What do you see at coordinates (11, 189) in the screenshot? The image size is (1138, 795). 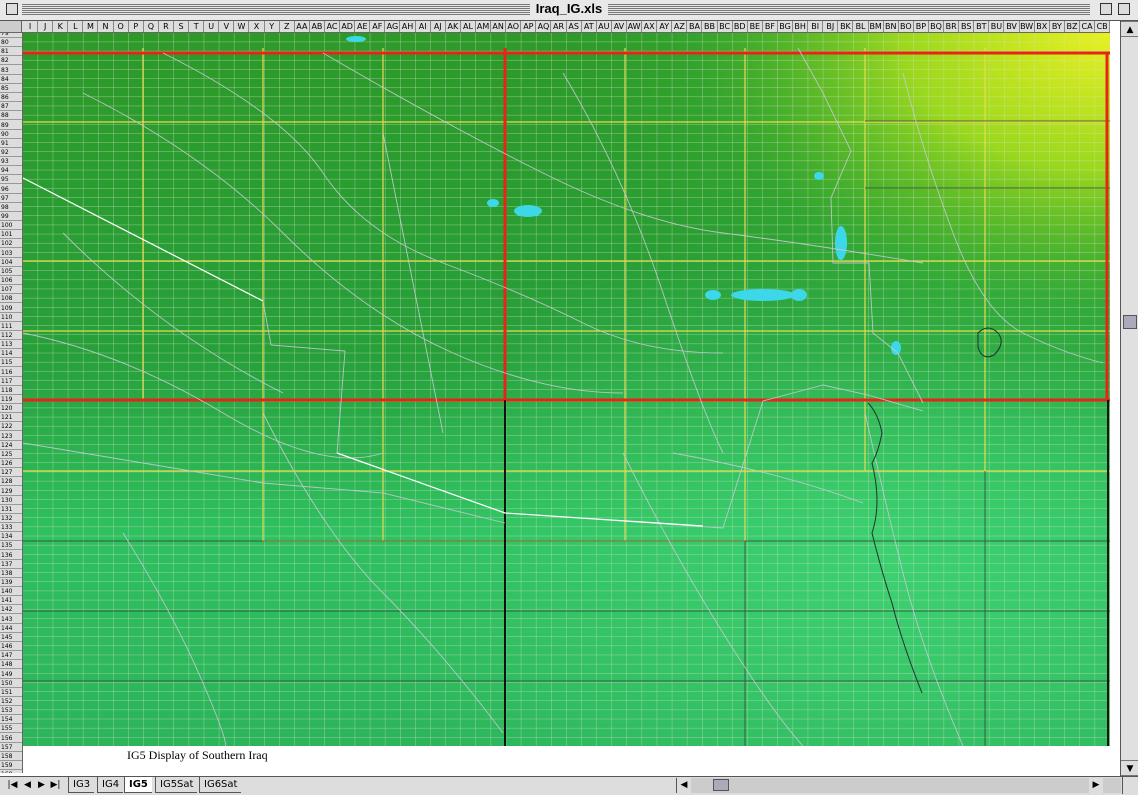 I see `row-header: 96` at bounding box center [11, 189].